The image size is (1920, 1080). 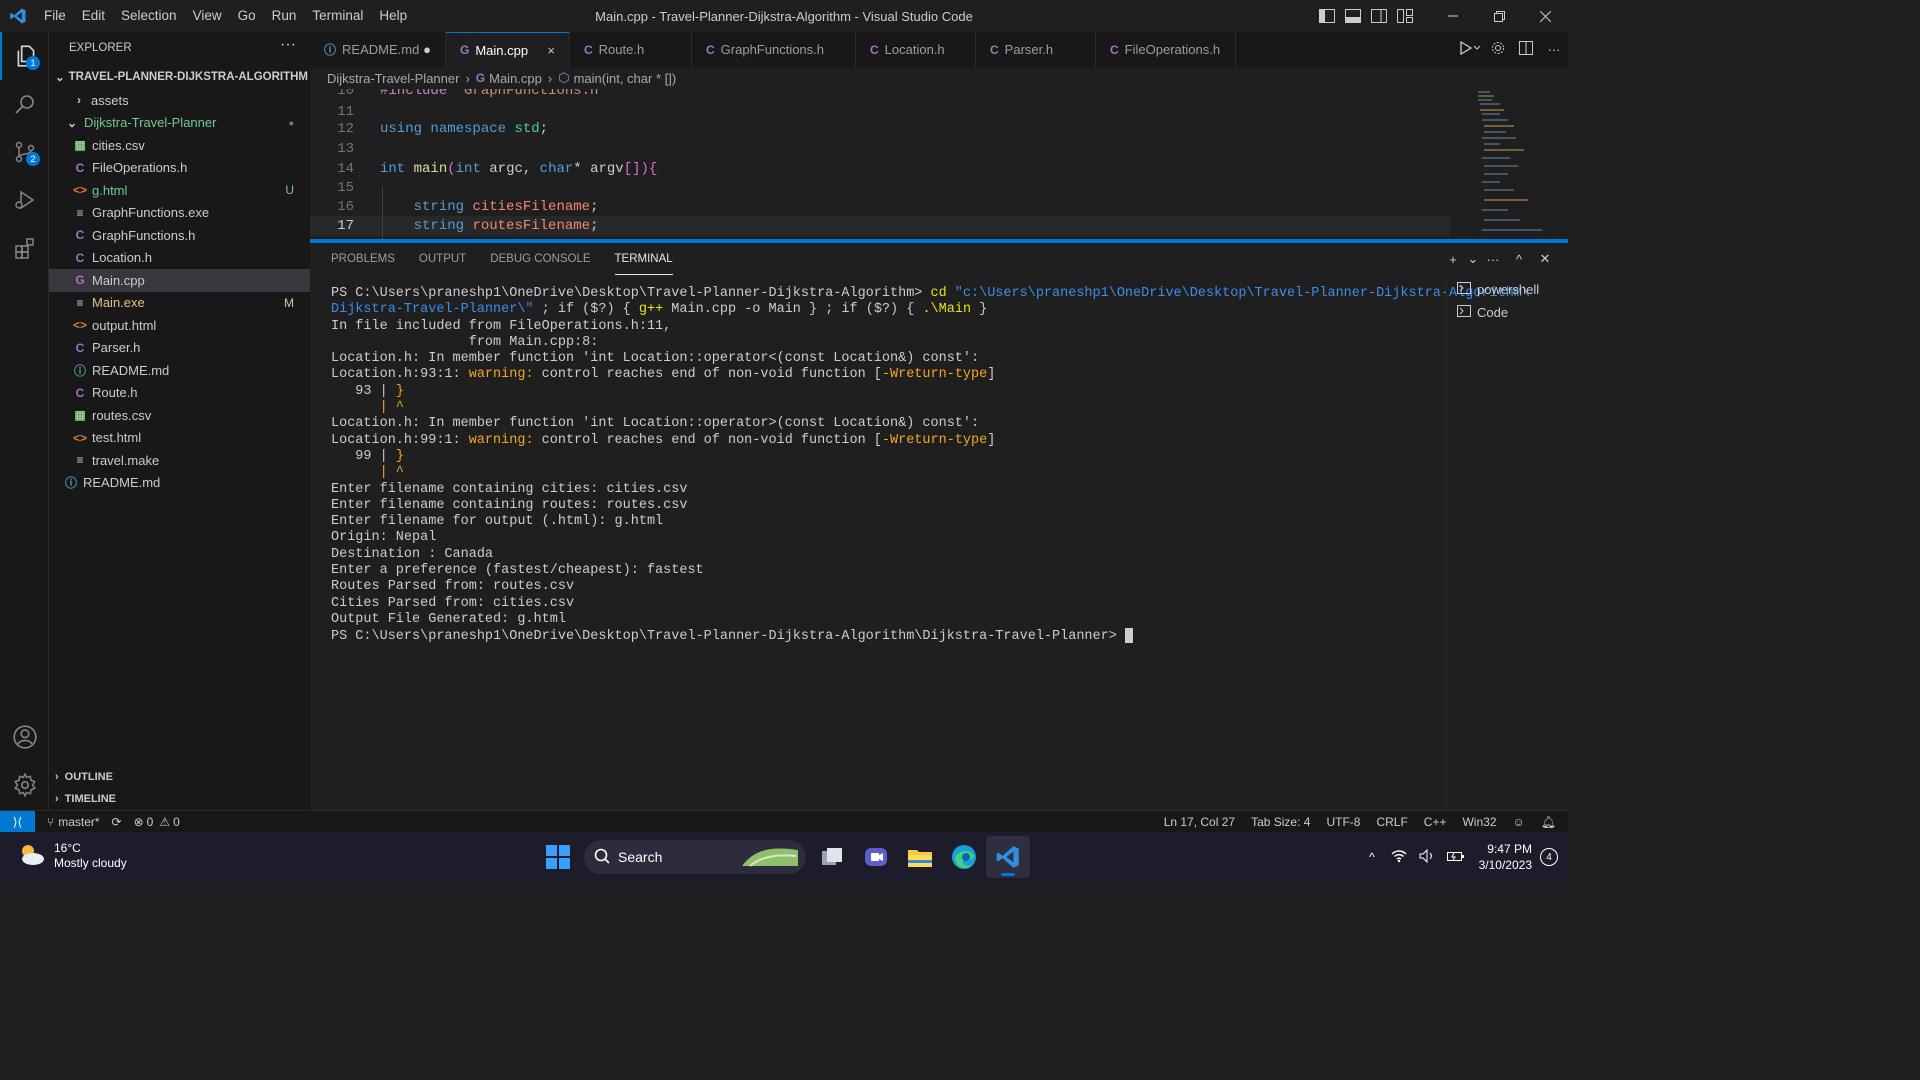 I want to click on panel-tab-terminal: TERMINAL, so click(x=643, y=259).